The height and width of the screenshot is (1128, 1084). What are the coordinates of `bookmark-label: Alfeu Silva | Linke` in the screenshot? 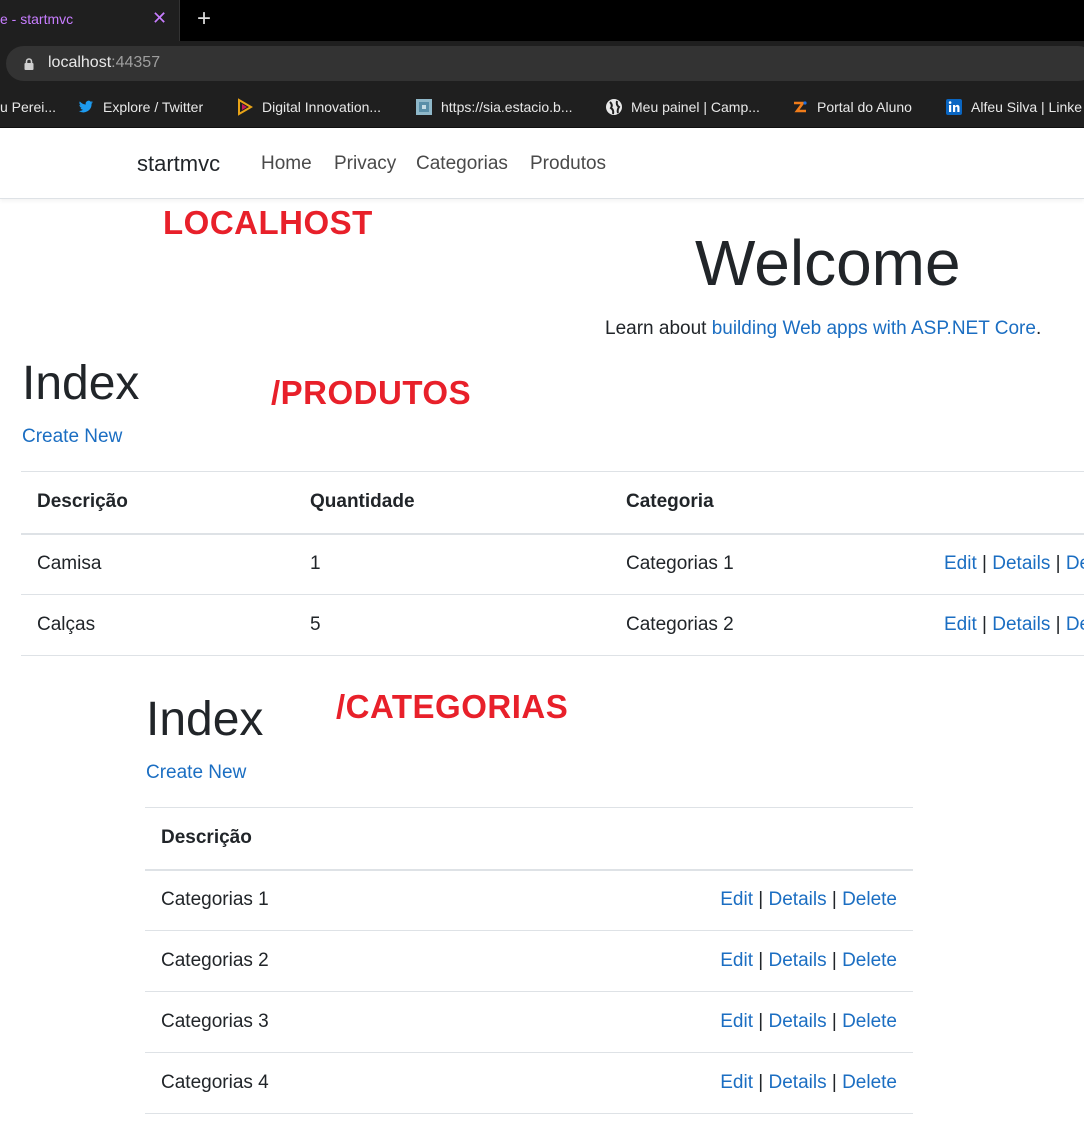 It's located at (1027, 107).